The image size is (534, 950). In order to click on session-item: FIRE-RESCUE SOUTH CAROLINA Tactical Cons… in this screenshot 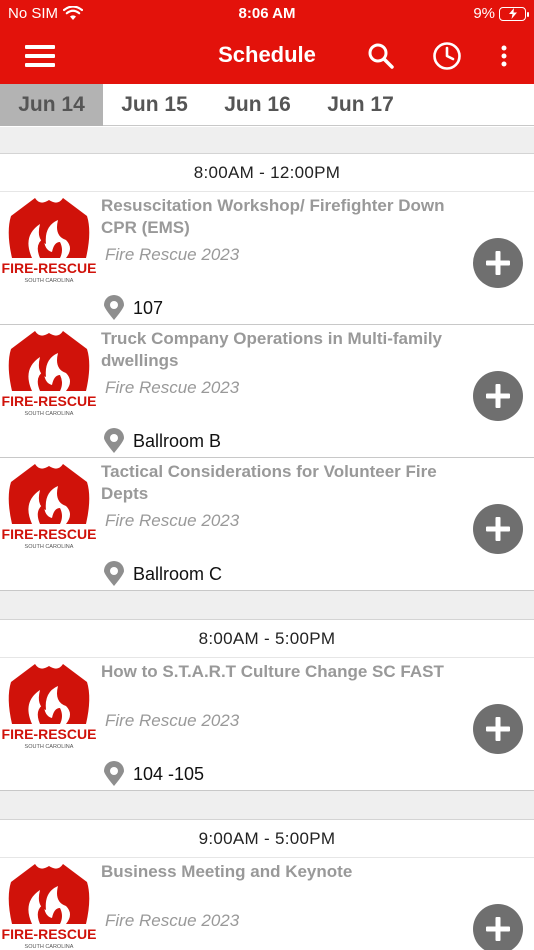, I will do `click(267, 524)`.